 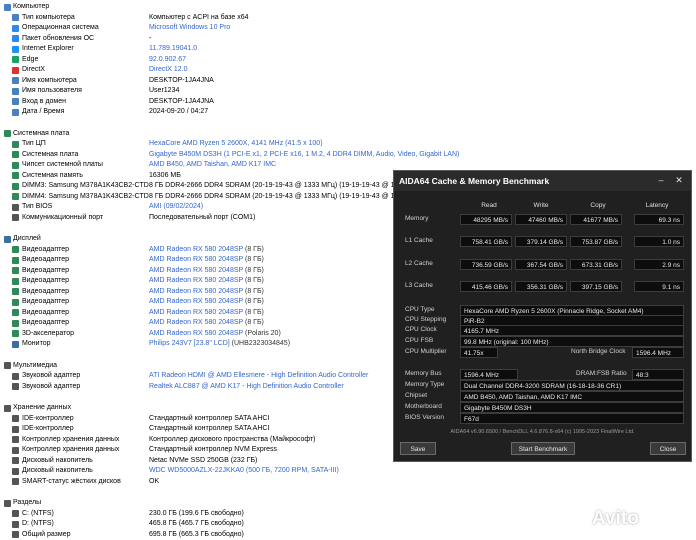 I want to click on cpu-fsb-label: CPU FSB, so click(x=419, y=340).